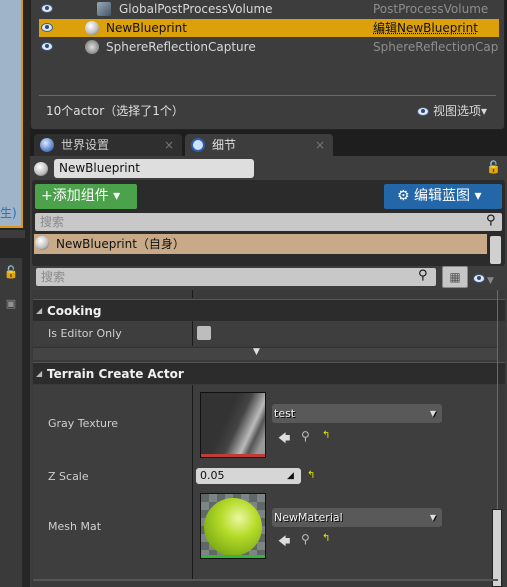 The width and height of the screenshot is (507, 587). Describe the element at coordinates (265, 580) in the screenshot. I see `category-separator` at that location.